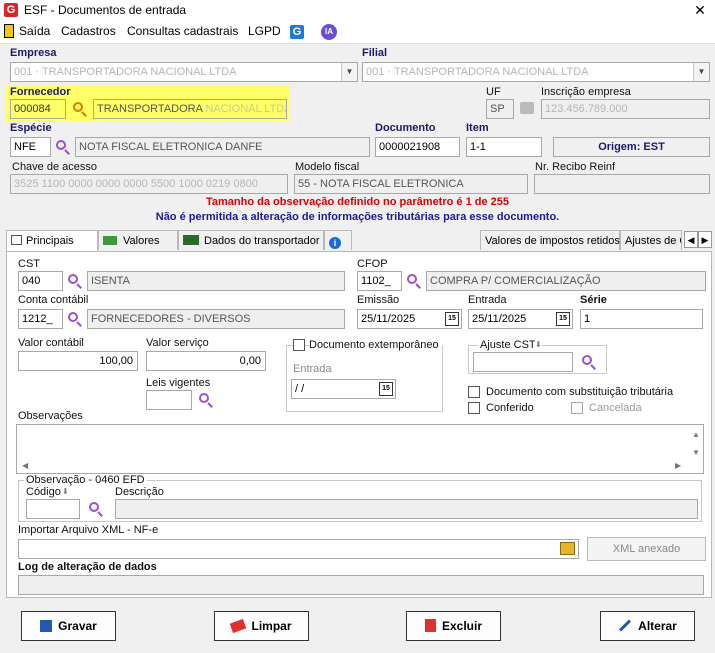 The width and height of the screenshot is (715, 653). Describe the element at coordinates (191, 240) in the screenshot. I see `truck-icon` at that location.